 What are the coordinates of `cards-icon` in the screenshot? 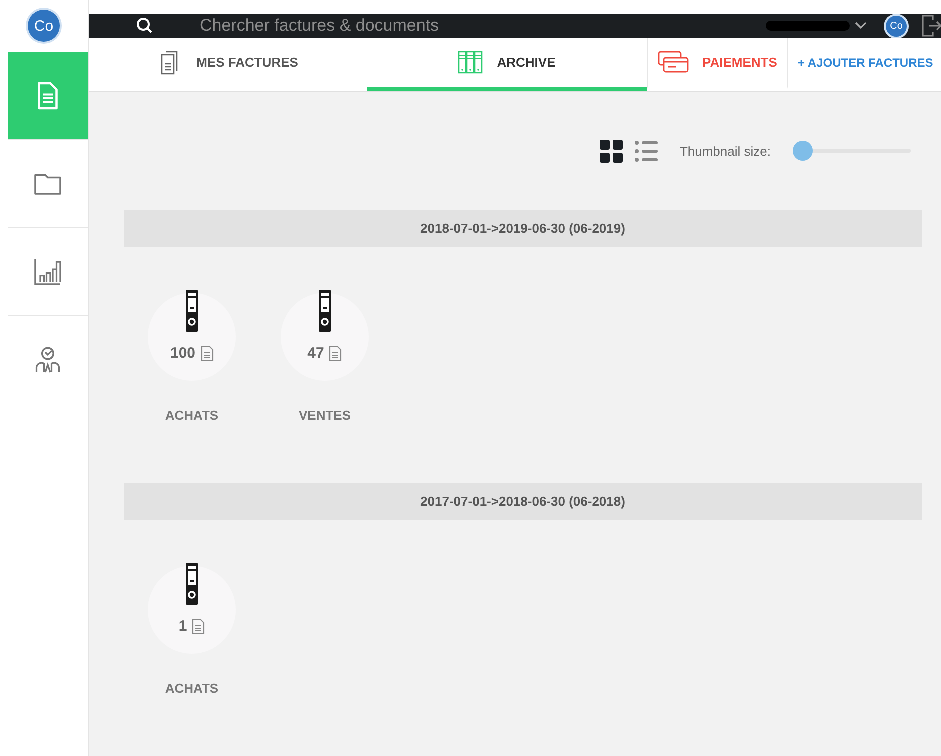 It's located at (673, 62).